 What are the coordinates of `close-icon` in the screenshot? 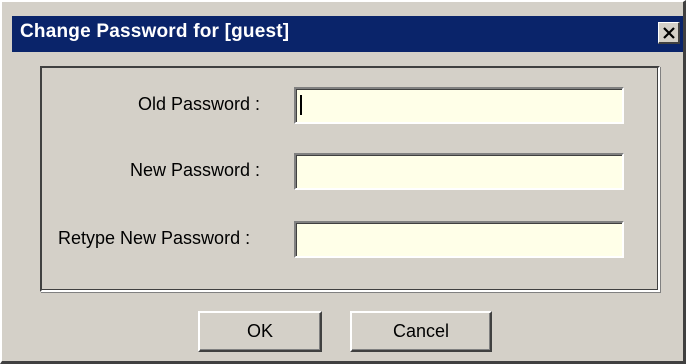 It's located at (668, 32).